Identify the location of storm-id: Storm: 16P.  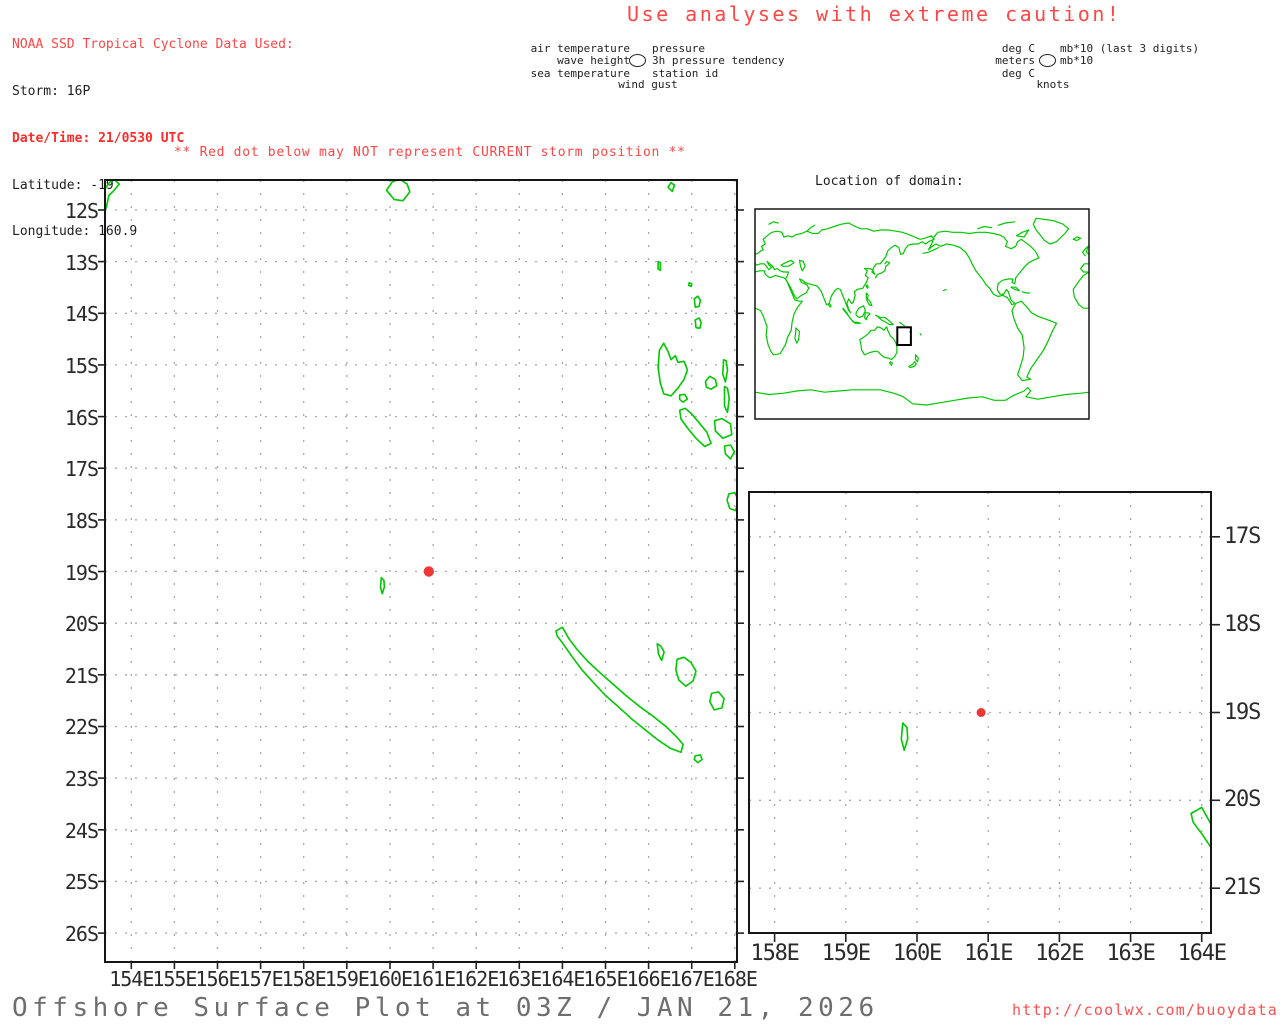
(51, 91).